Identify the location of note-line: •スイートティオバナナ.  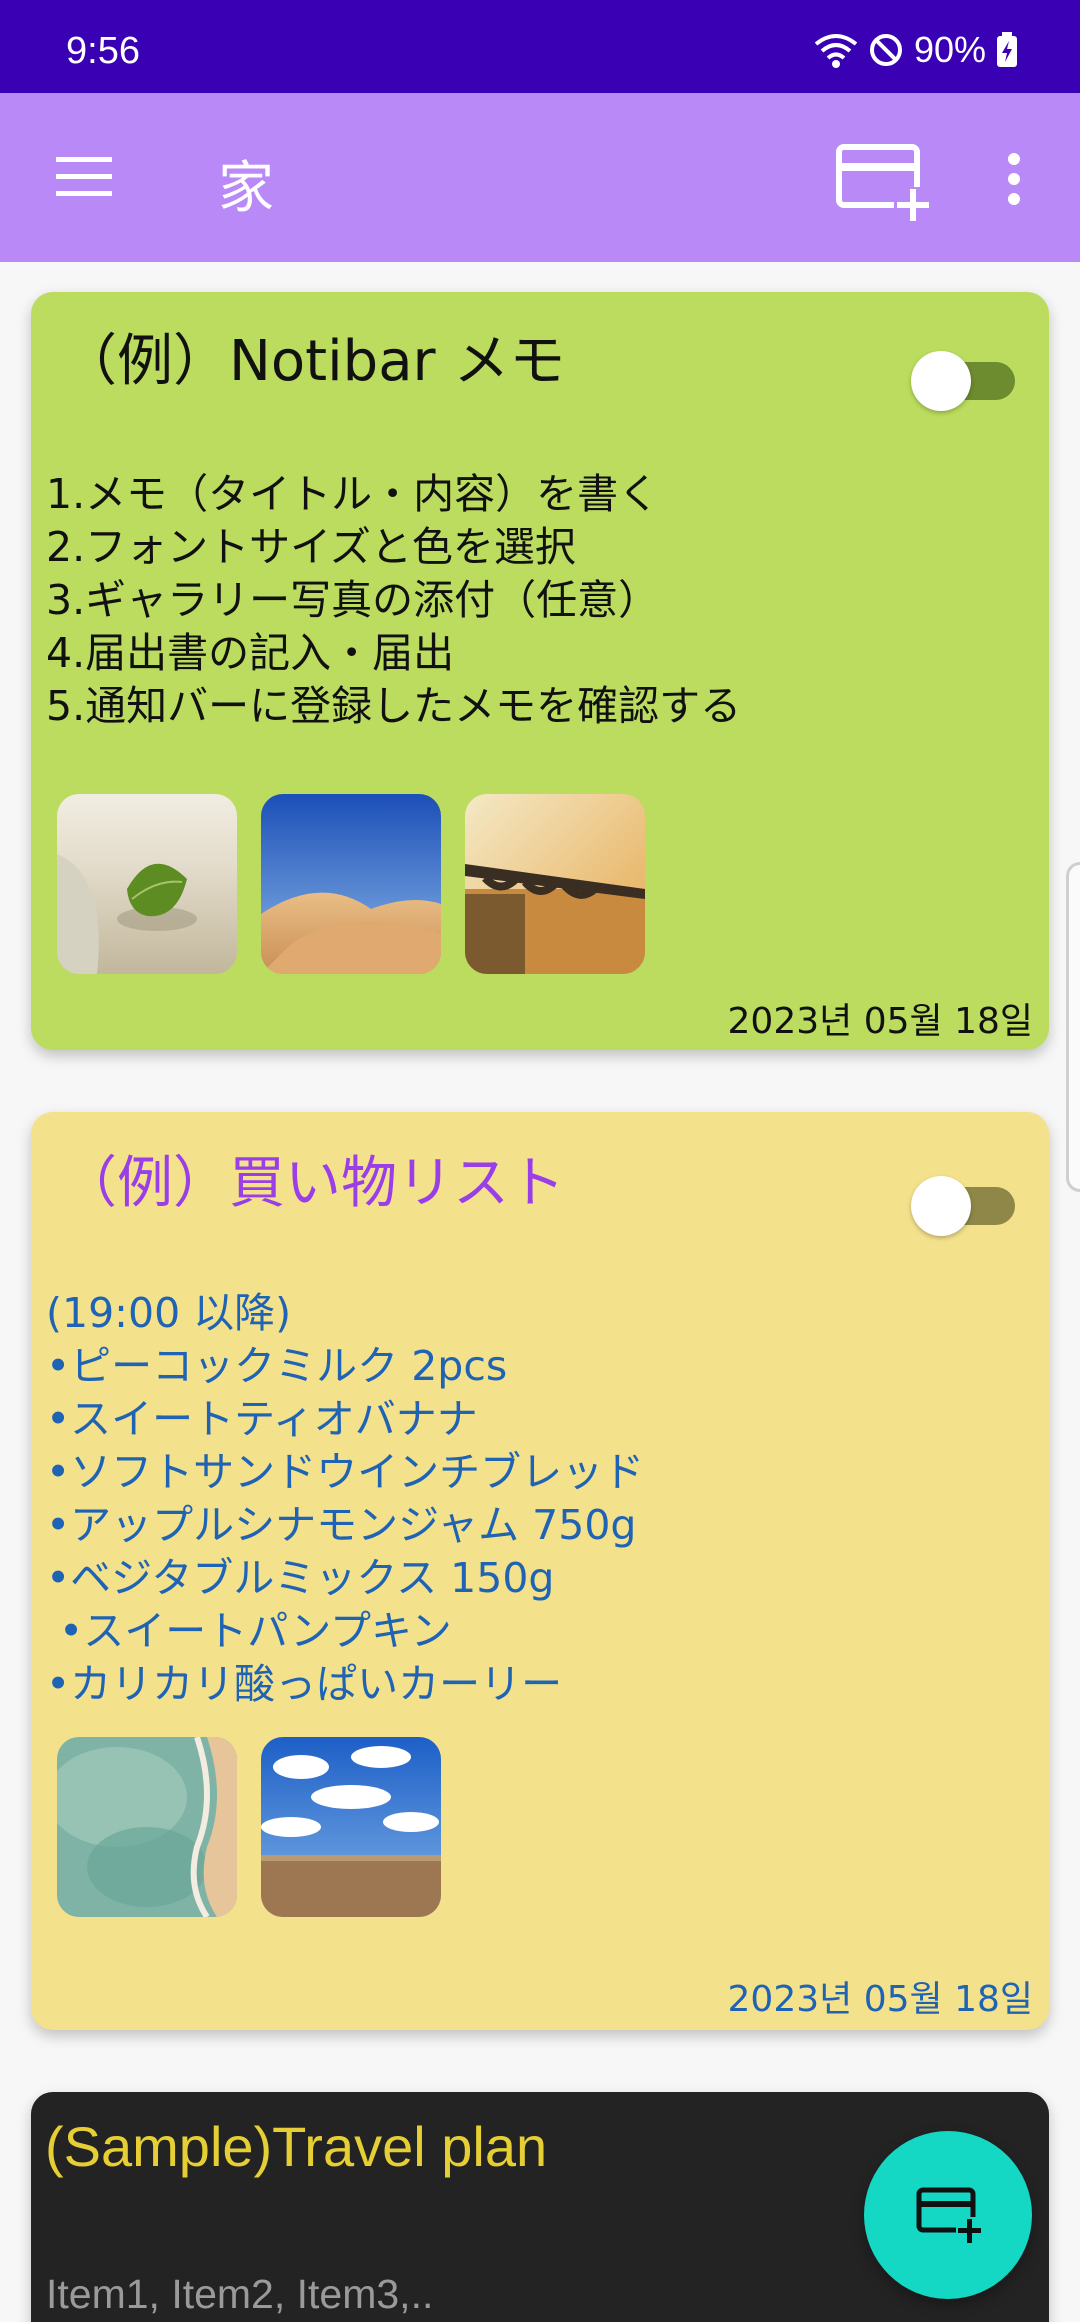
(262, 1419).